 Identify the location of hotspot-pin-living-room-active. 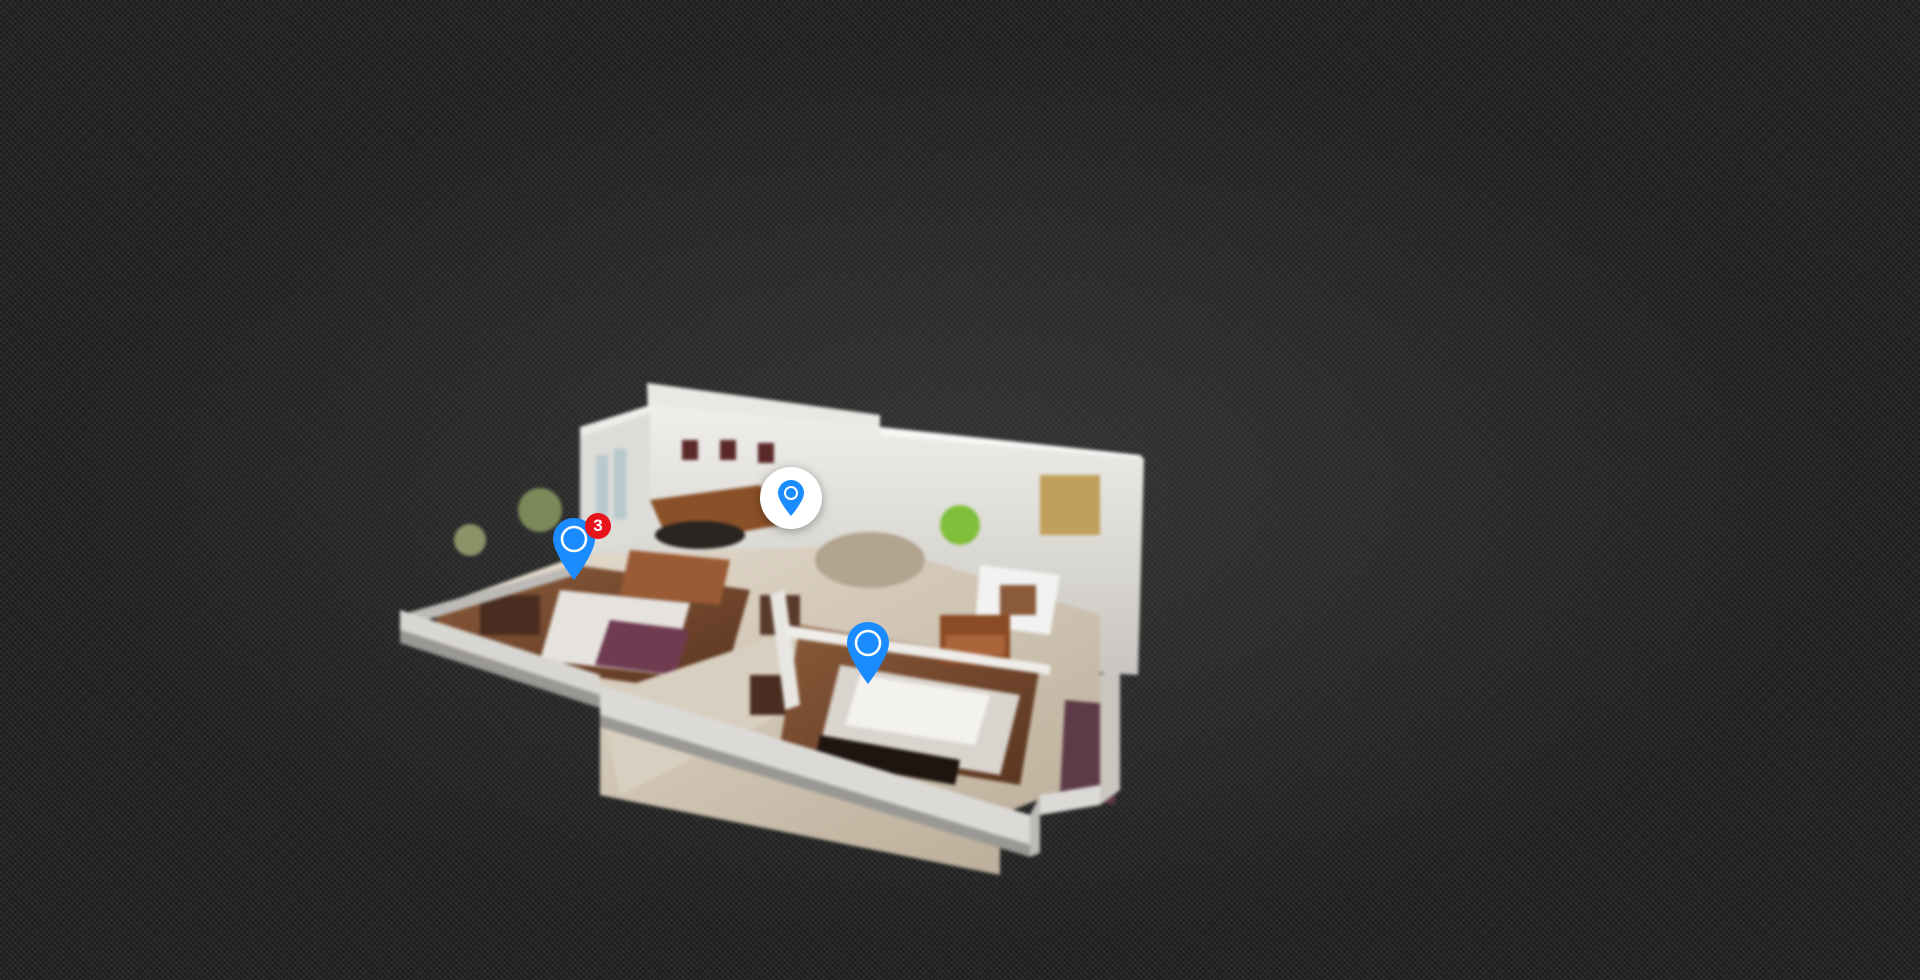
(791, 498).